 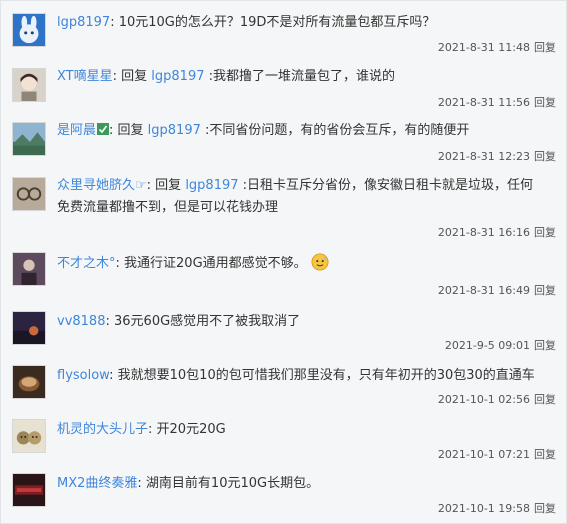 I want to click on check-badge-icon, so click(x=103, y=129).